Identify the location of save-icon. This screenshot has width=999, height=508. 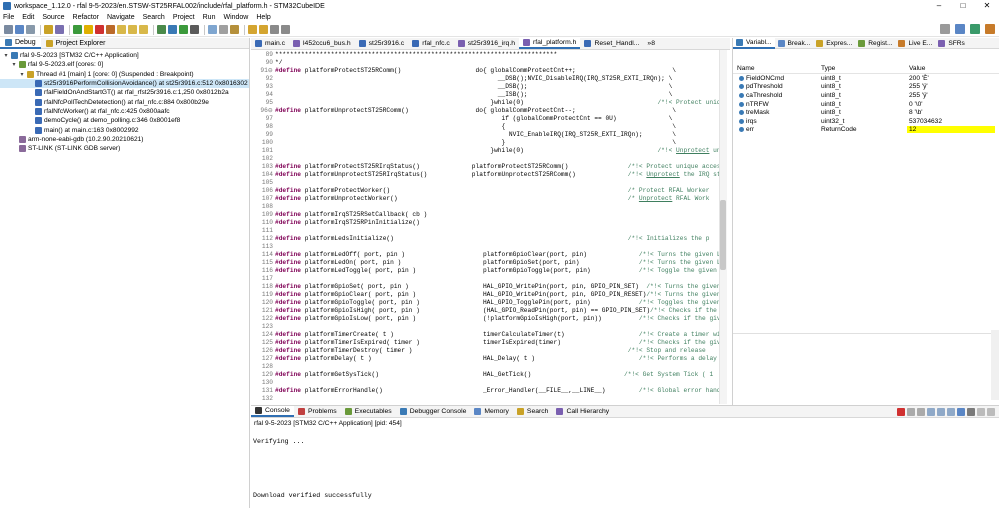
(19, 29).